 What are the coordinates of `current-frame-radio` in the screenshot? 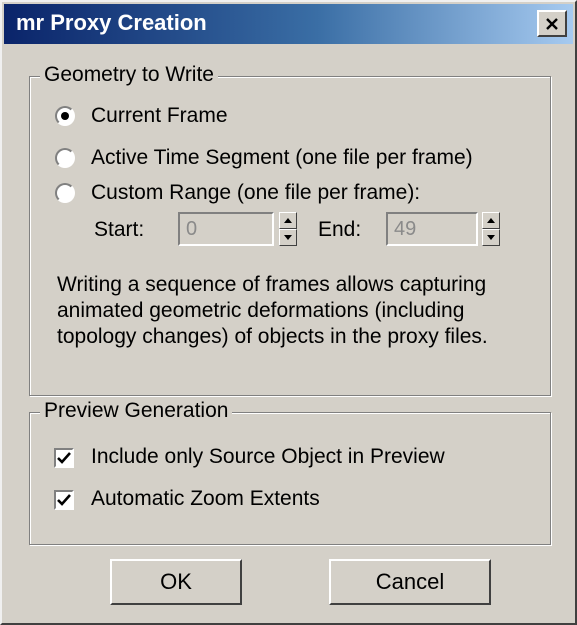 It's located at (65, 116).